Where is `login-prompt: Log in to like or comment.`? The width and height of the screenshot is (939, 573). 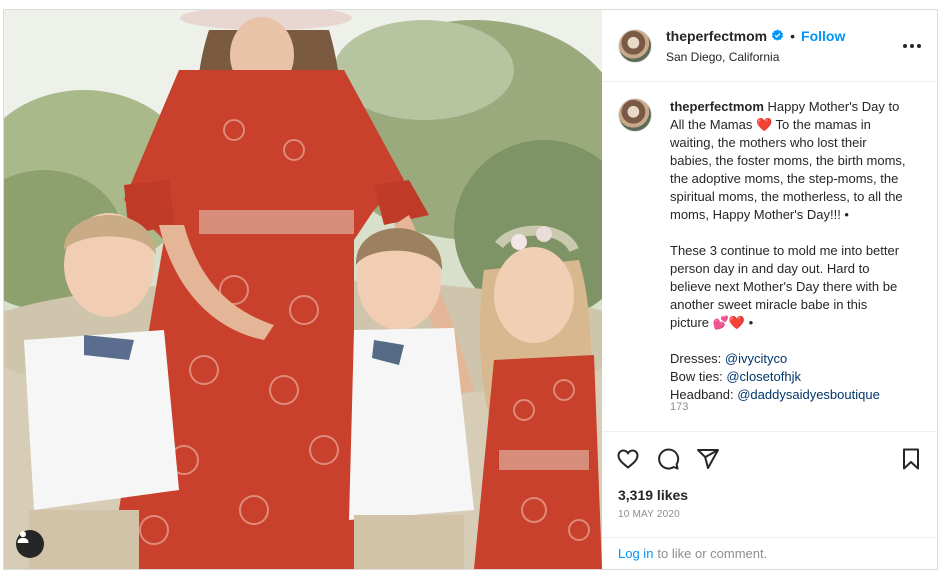
login-prompt: Log in to like or comment. is located at coordinates (769, 553).